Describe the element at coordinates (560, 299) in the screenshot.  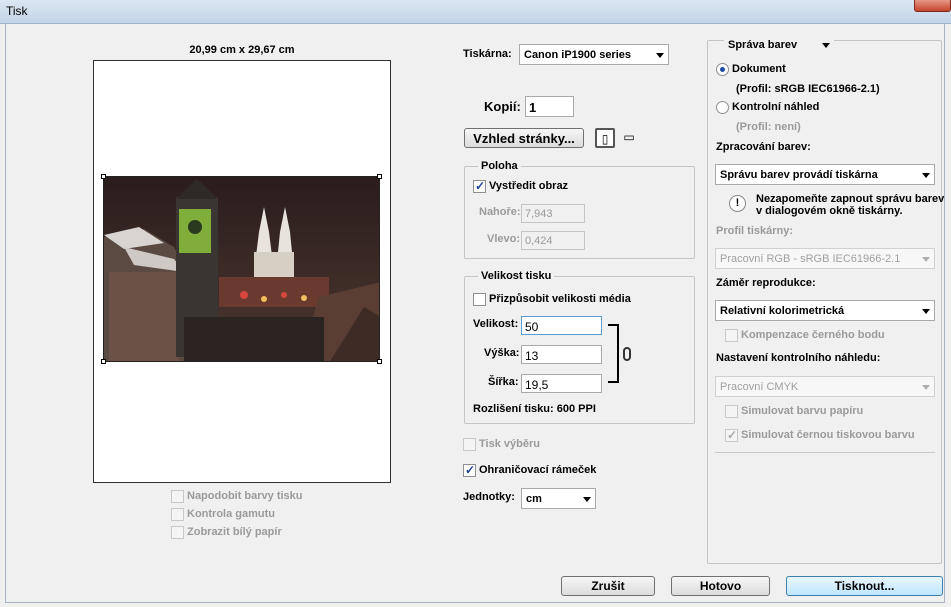
I see `fit-media-label: Přizpůsobit velikosti média` at that location.